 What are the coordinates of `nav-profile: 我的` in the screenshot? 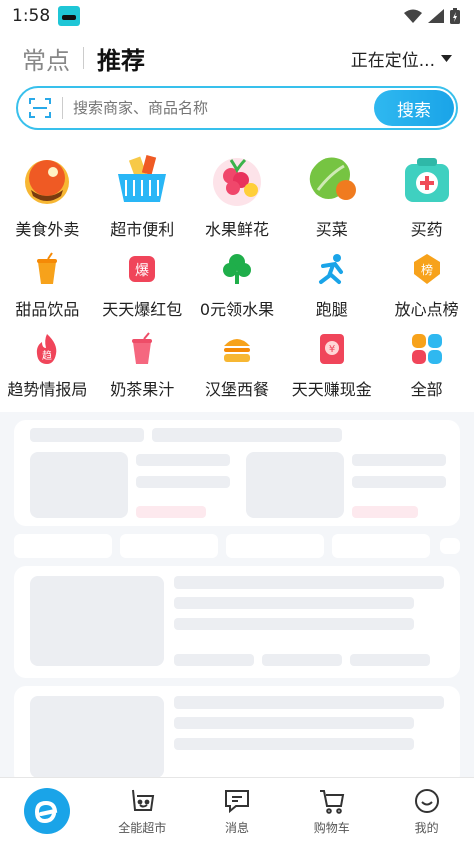 It's located at (426, 810).